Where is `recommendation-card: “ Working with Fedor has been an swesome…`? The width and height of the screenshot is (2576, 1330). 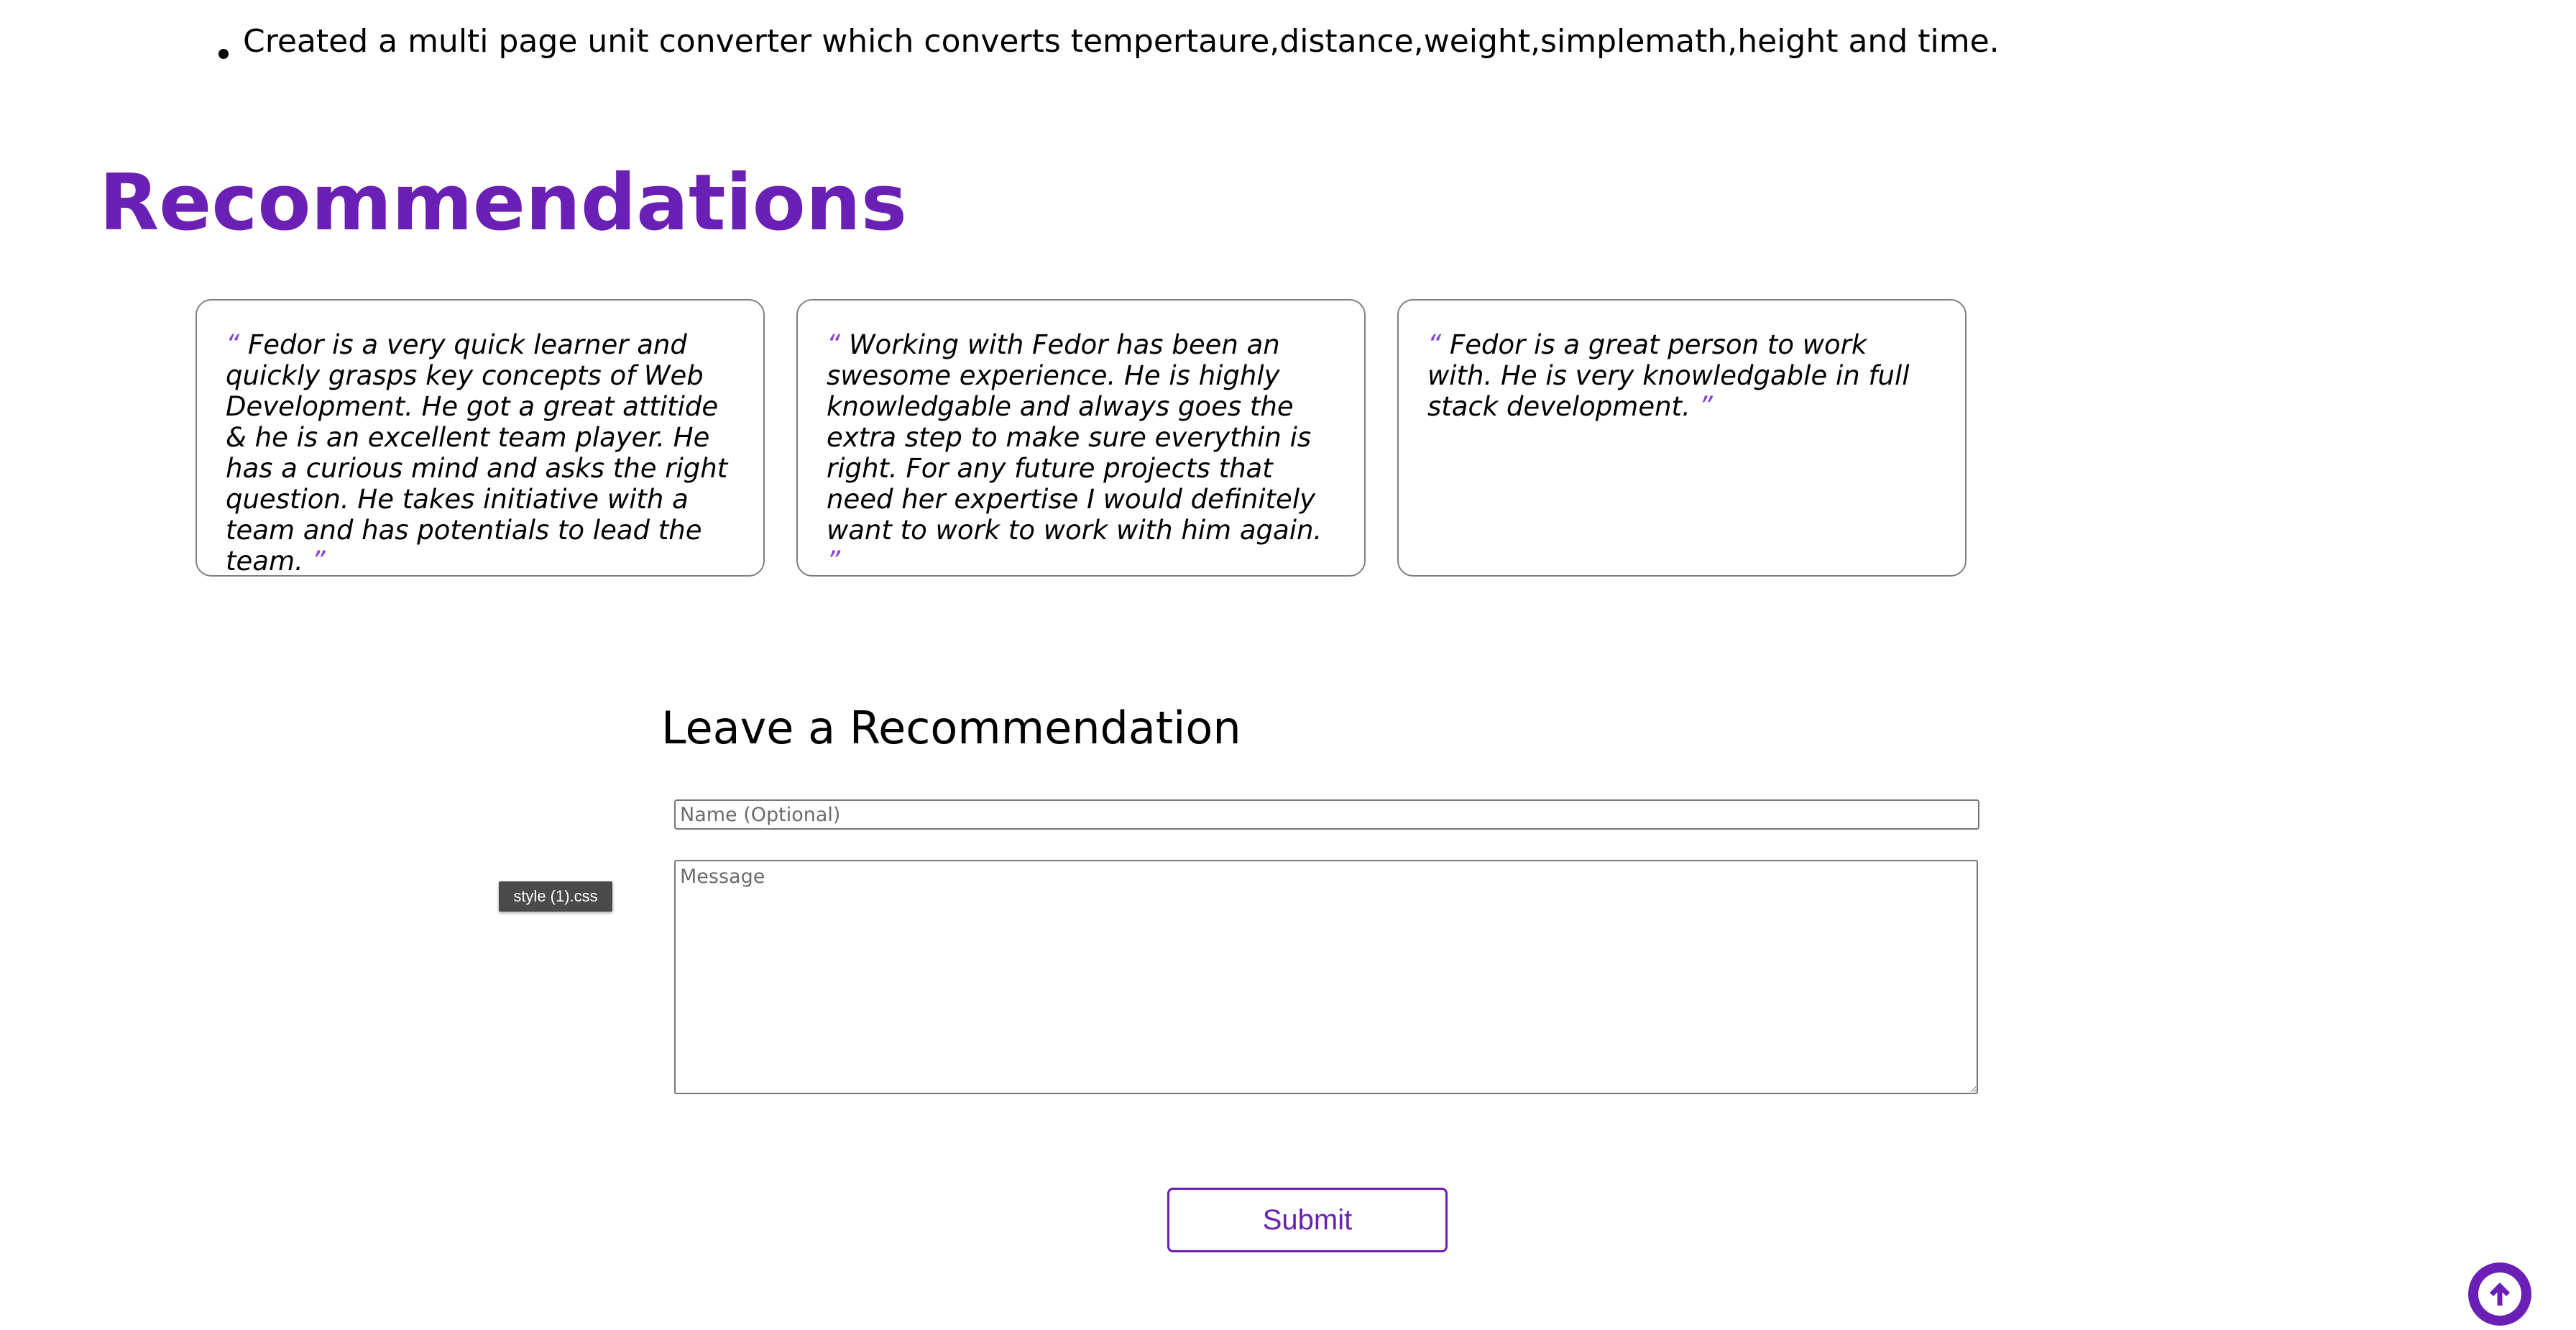 recommendation-card: “ Working with Fedor has been an swesome… is located at coordinates (1081, 438).